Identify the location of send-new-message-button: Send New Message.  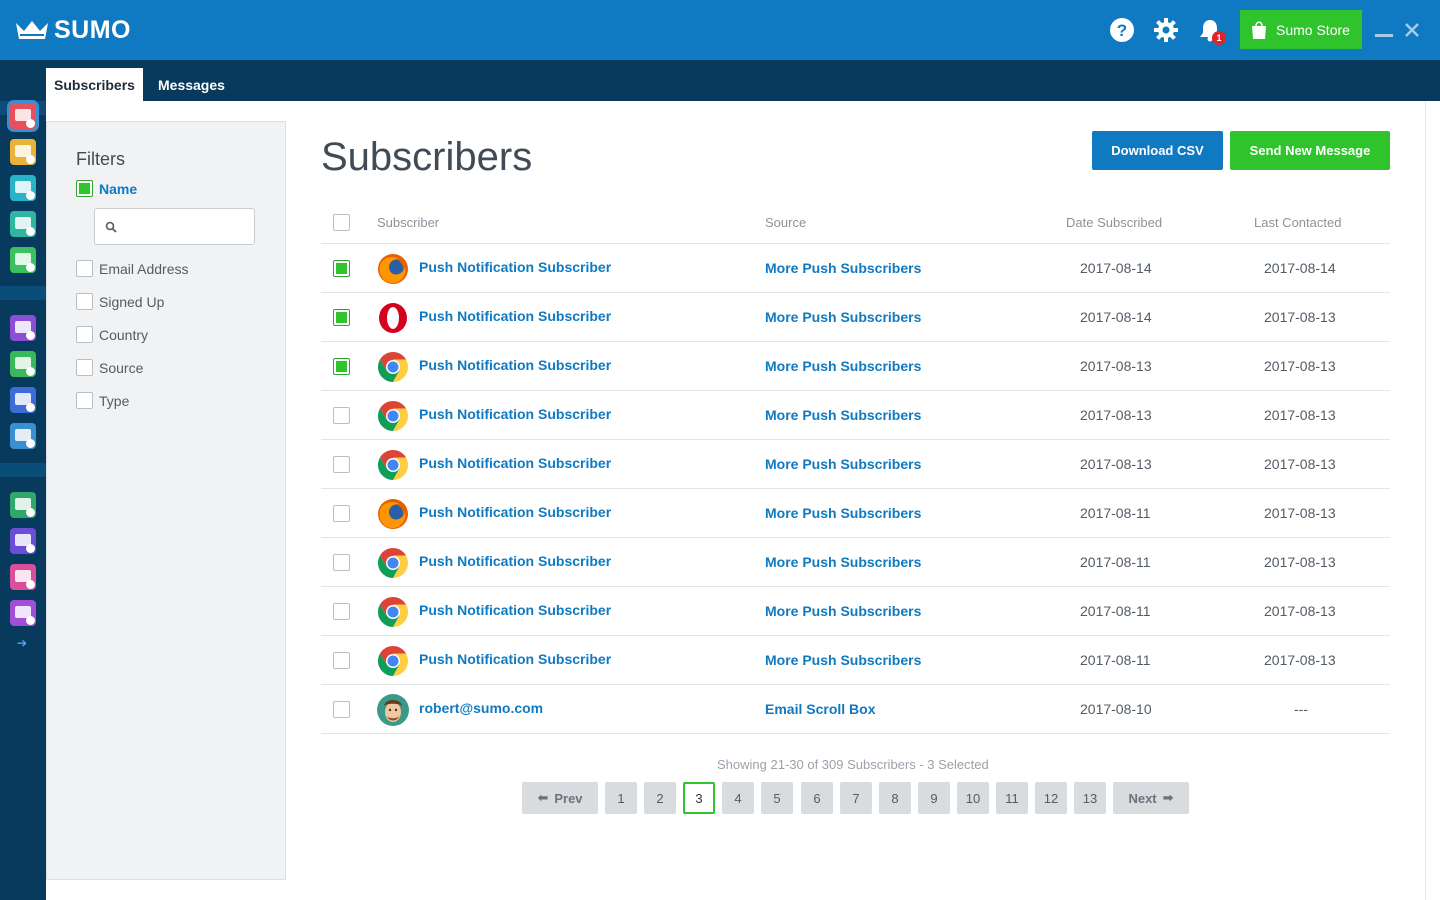
(1310, 150).